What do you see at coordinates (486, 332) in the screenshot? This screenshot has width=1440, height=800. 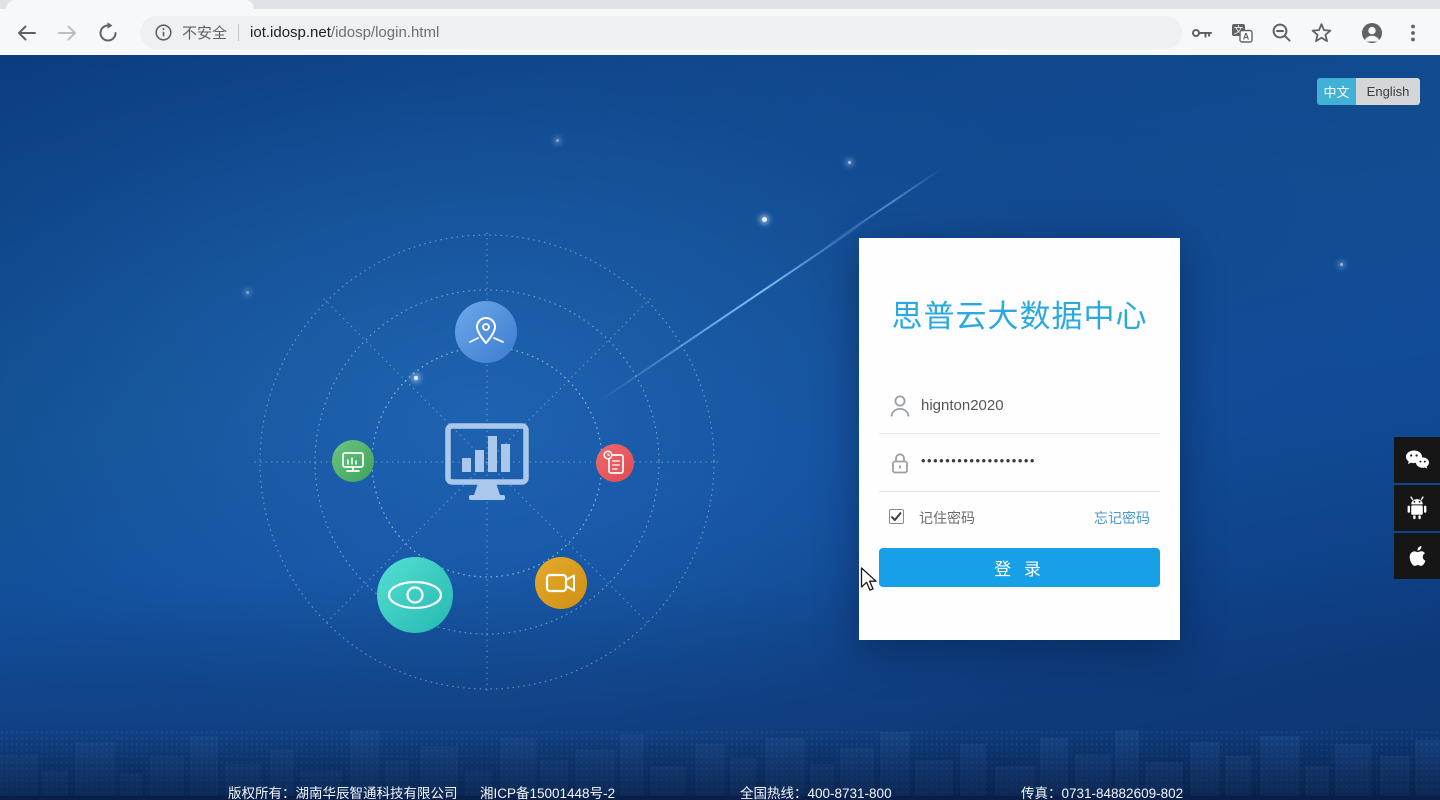 I see `map-location-icon` at bounding box center [486, 332].